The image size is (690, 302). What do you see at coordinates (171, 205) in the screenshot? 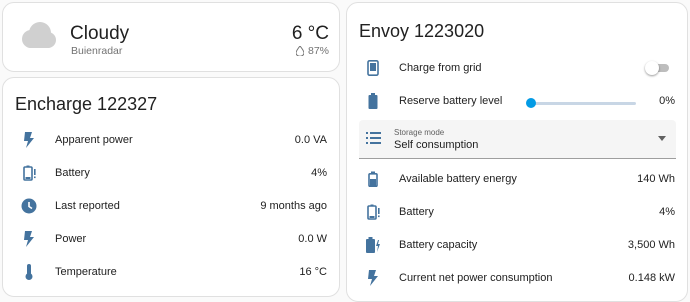
I see `entity-row-last-reported: Last reported 9 months ago` at bounding box center [171, 205].